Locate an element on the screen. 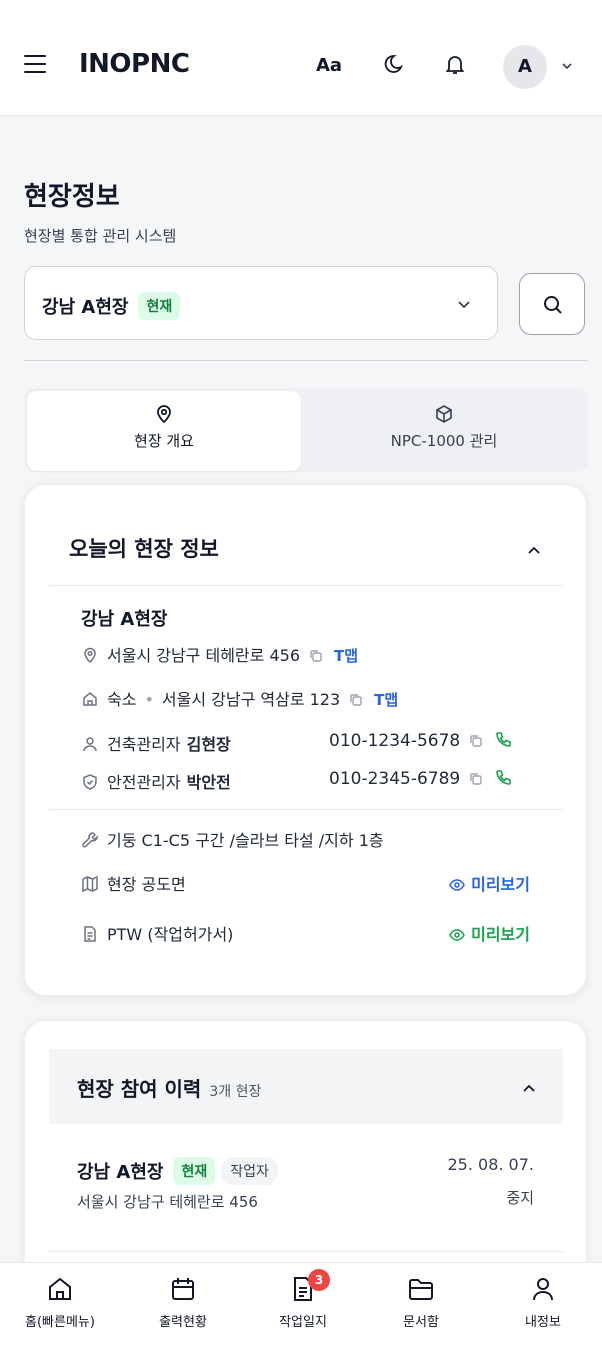  notification-badge: 3 is located at coordinates (319, 1280).